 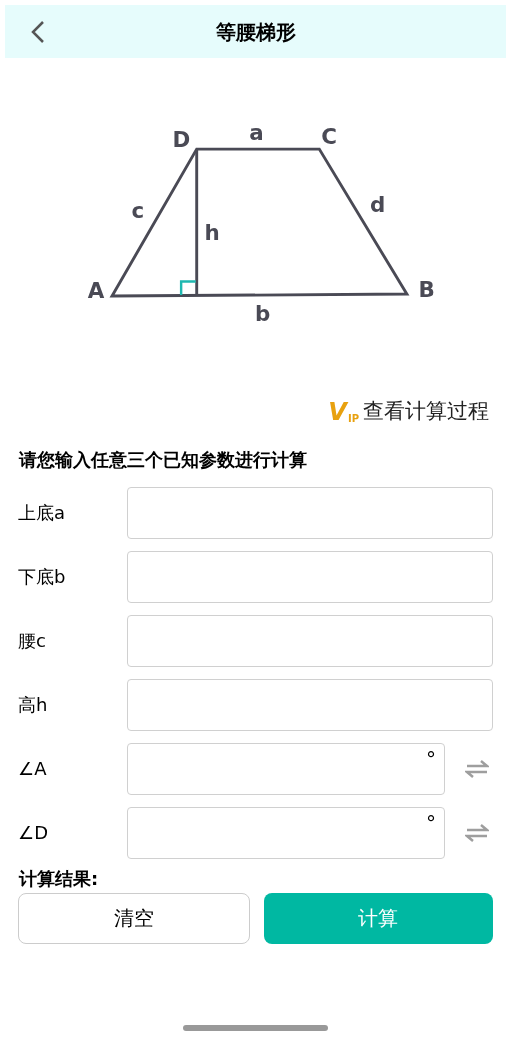 I want to click on field-label: ∠D, so click(x=33, y=833).